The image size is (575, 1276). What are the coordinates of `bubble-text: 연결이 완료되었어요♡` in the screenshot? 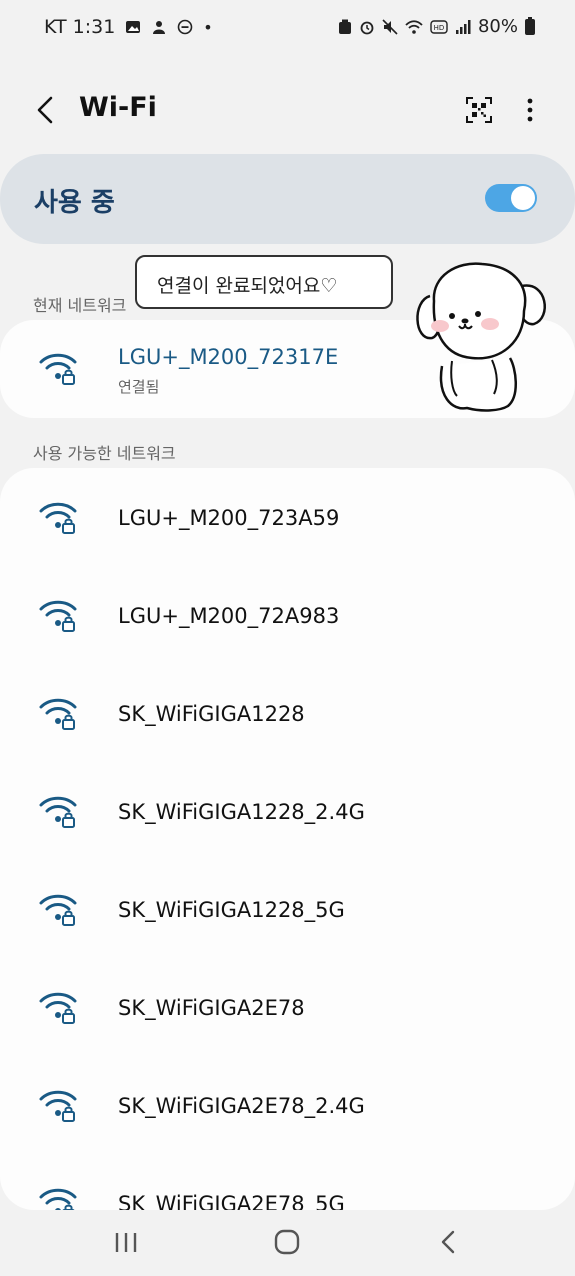 It's located at (247, 286).